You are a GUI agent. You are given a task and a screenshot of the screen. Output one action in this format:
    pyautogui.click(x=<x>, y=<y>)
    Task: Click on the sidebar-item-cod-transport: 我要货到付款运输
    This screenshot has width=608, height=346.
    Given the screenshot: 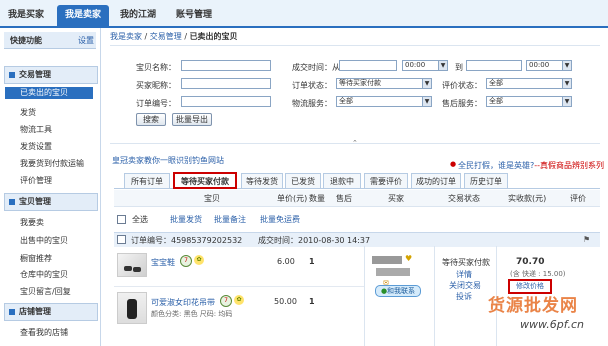 What is the action you would take?
    pyautogui.click(x=52, y=163)
    